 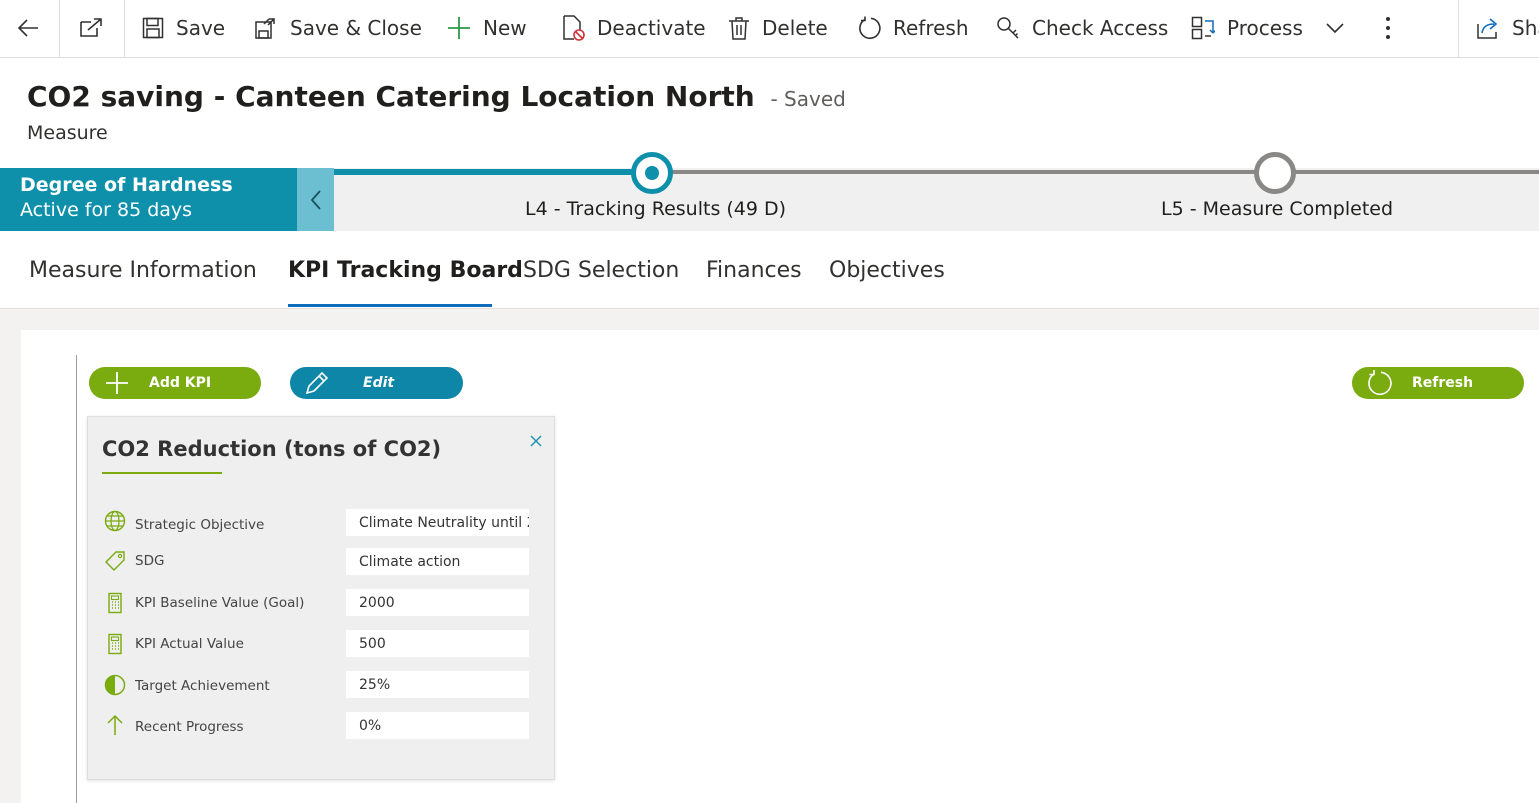 I want to click on bpf-progress-line, so click(x=1095, y=172).